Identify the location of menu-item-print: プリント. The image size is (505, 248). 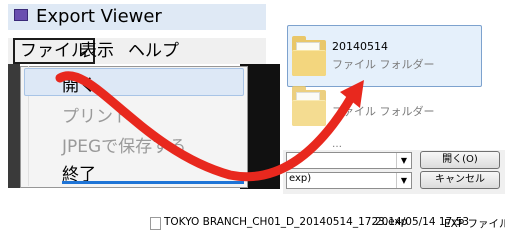
(96, 117).